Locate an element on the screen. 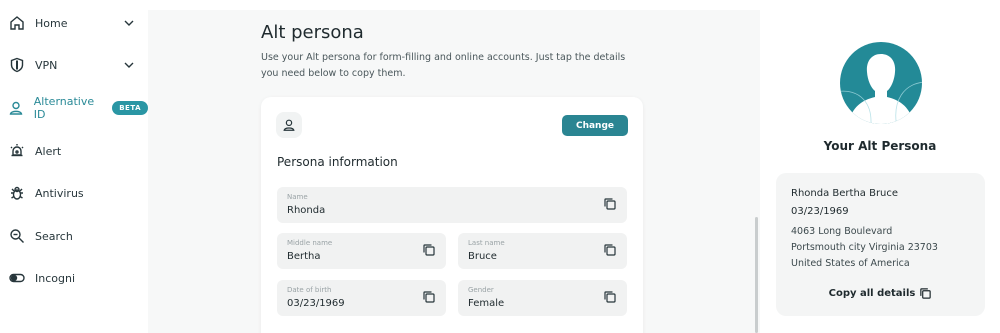 The height and width of the screenshot is (333, 1000). sidebar-item-home: Home is located at coordinates (74, 23).